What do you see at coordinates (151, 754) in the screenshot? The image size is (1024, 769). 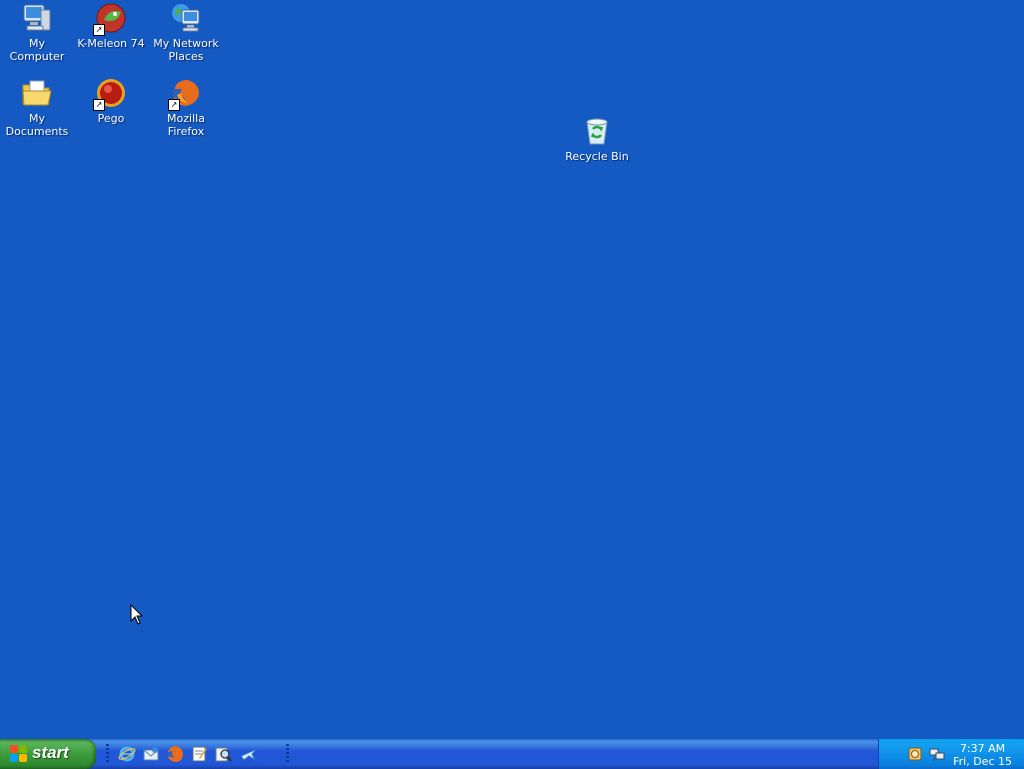 I see `outlook-express-icon` at bounding box center [151, 754].